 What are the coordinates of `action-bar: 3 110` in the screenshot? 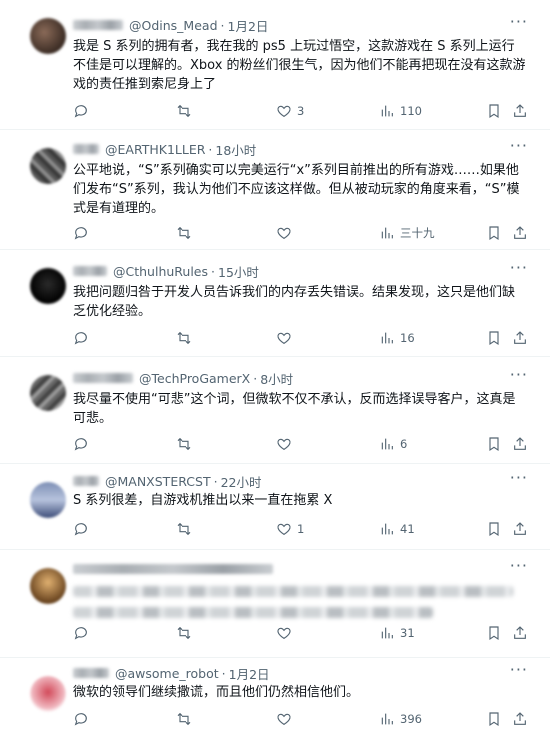 It's located at (300, 111).